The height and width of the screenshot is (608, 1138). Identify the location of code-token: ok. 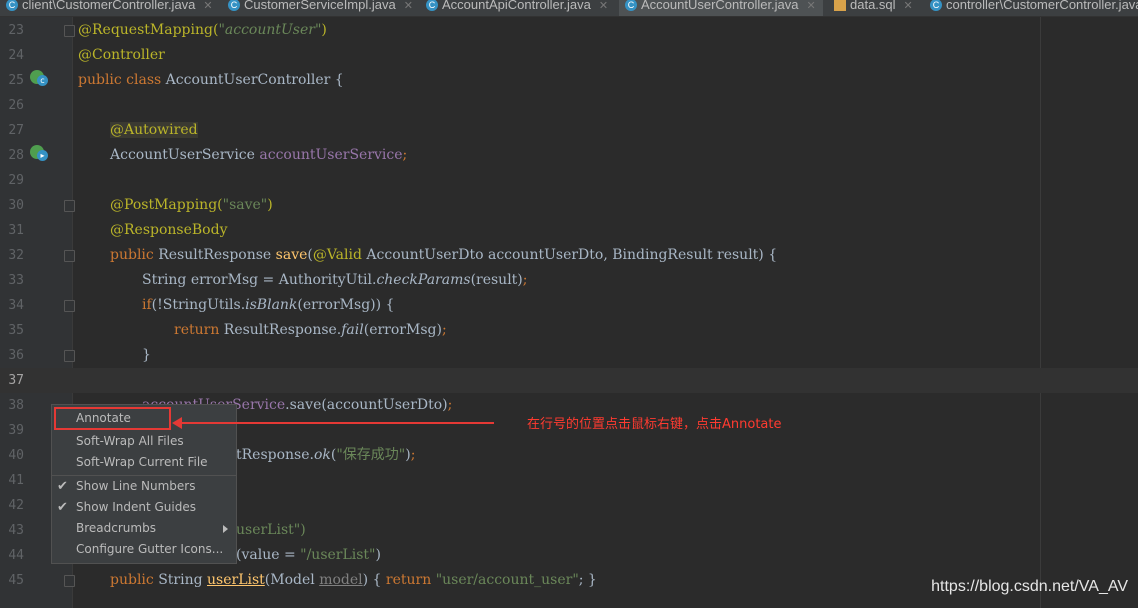
(322, 455).